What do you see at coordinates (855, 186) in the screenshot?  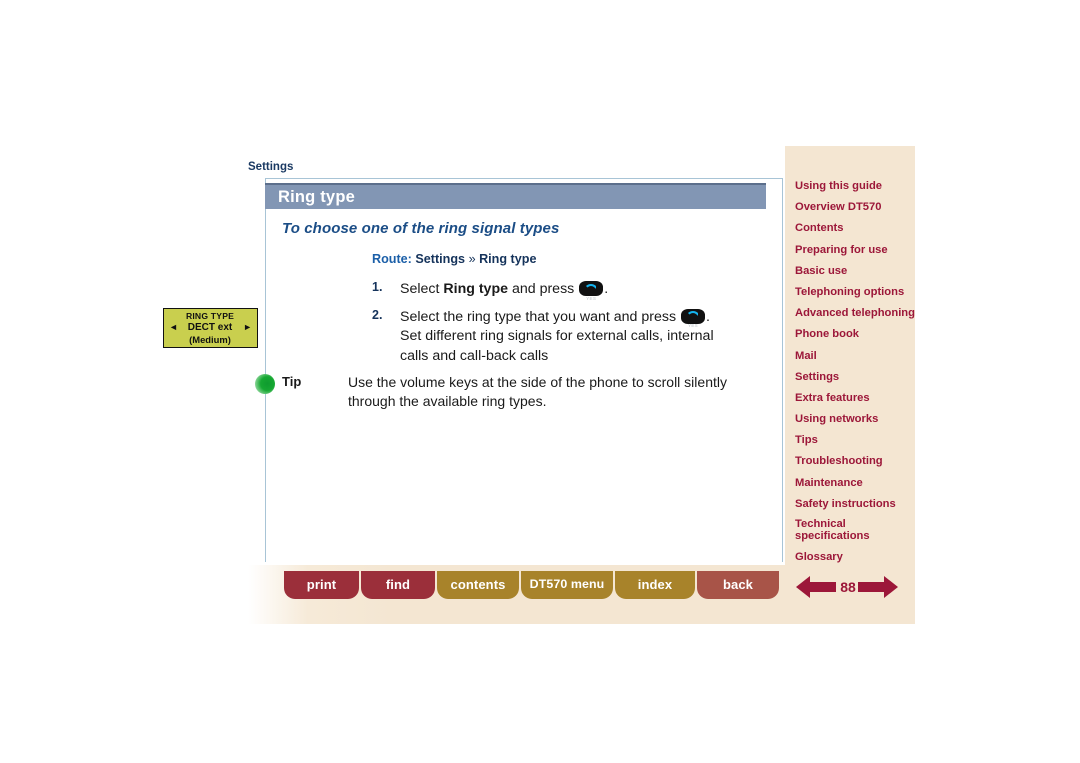 I see `sidebar-item-using-this-guide: Using this guide` at bounding box center [855, 186].